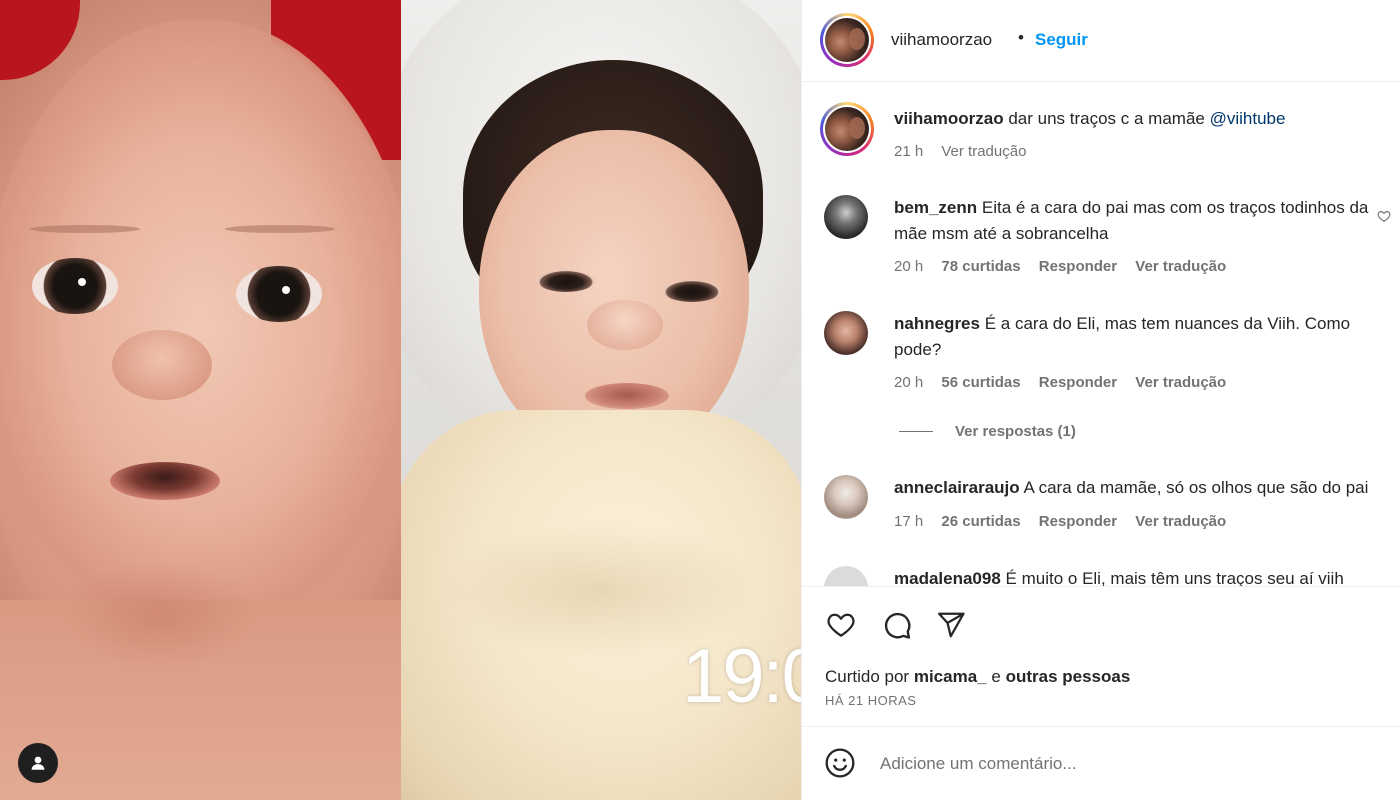 This screenshot has width=1400, height=800. I want to click on send-icon, so click(951, 625).